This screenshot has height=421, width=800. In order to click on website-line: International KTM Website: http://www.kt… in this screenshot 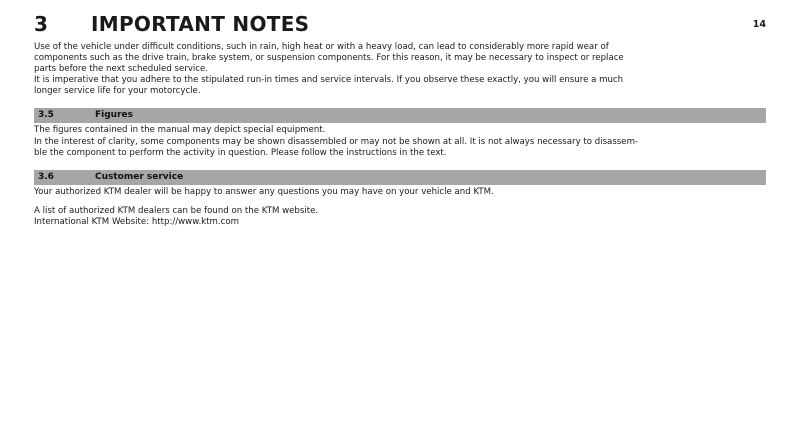, I will do `click(136, 221)`.